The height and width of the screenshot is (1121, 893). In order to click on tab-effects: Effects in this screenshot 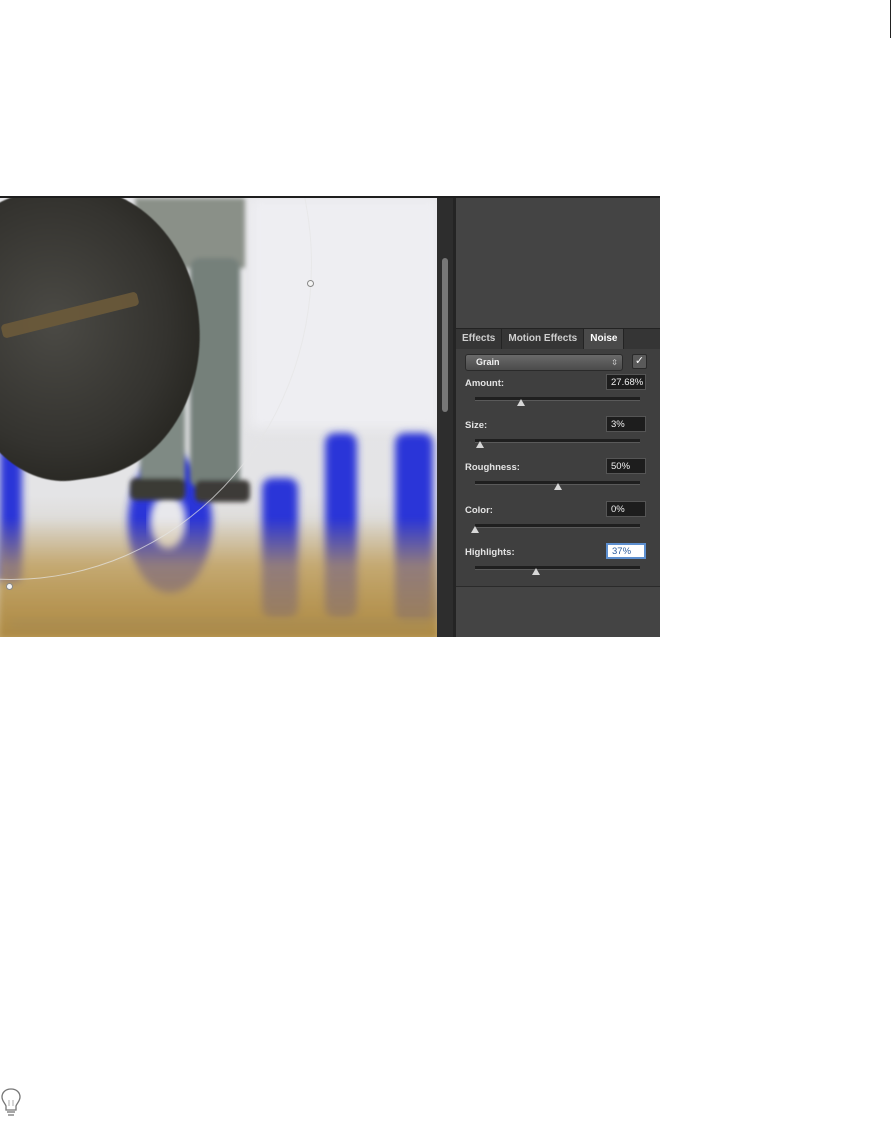, I will do `click(479, 339)`.